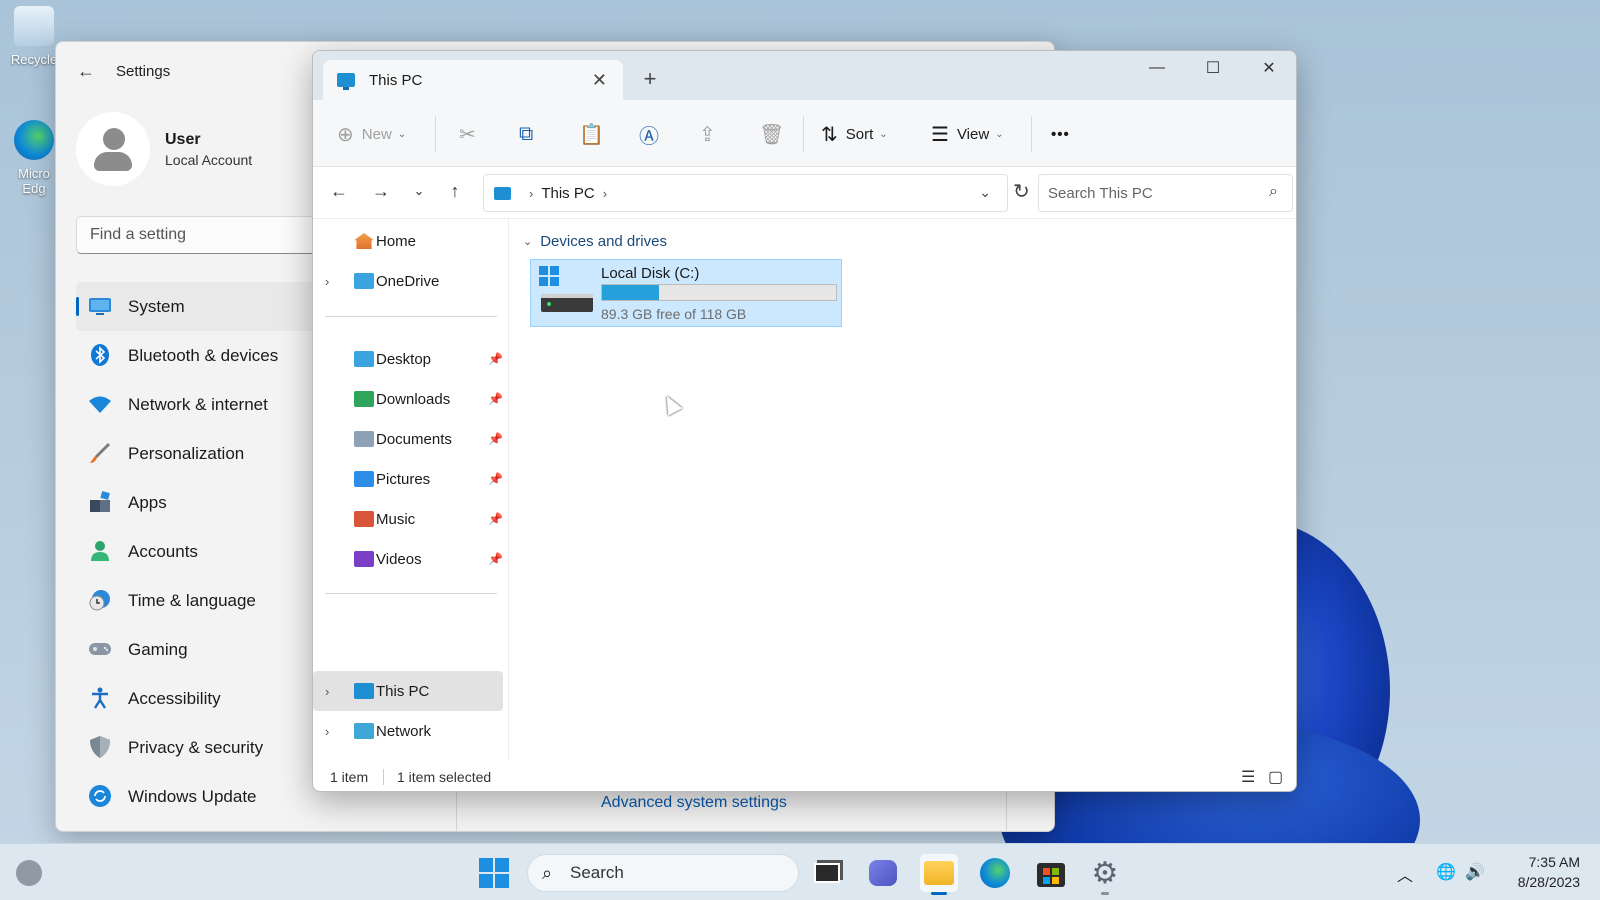 Image resolution: width=1600 pixels, height=900 pixels. I want to click on nav-downloads: Downloads 📌, so click(408, 399).